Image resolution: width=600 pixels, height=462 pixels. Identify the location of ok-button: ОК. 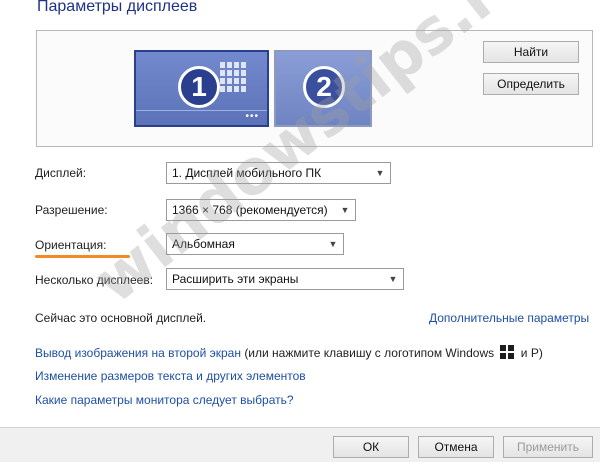
(371, 447).